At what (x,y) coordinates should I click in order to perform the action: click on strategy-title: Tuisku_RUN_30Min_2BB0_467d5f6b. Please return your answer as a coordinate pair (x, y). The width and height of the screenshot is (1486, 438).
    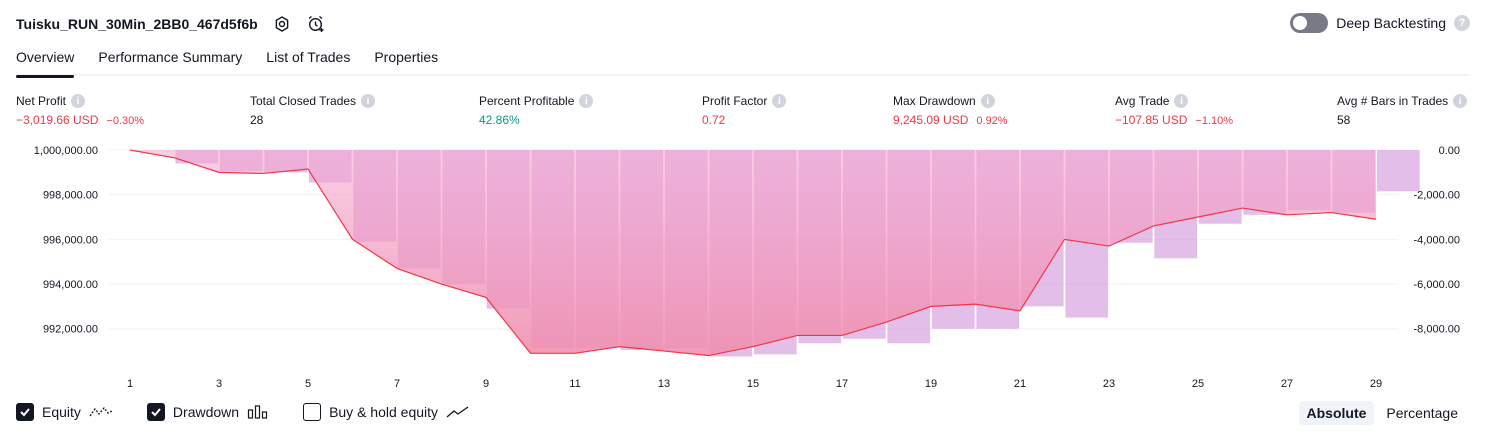
    Looking at the image, I should click on (137, 24).